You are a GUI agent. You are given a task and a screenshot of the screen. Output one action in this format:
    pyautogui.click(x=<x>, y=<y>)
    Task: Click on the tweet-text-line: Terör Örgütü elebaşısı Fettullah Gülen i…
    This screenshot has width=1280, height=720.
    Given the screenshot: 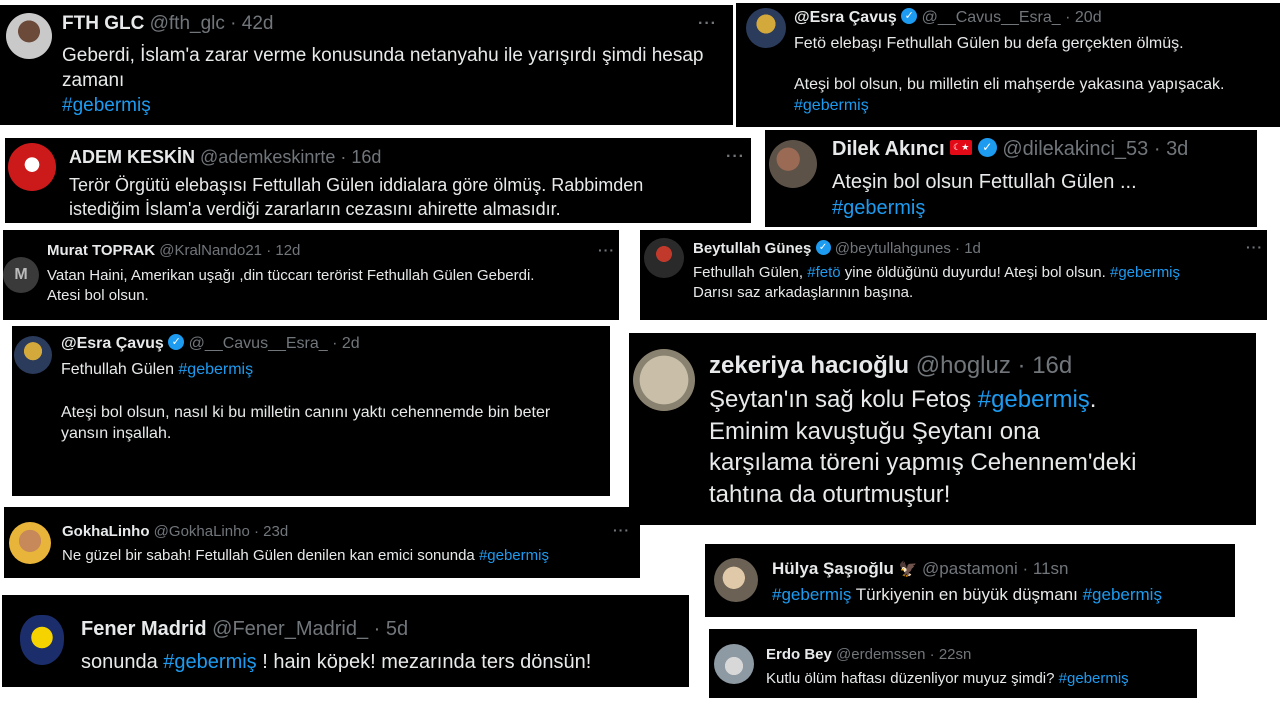 What is the action you would take?
    pyautogui.click(x=356, y=185)
    